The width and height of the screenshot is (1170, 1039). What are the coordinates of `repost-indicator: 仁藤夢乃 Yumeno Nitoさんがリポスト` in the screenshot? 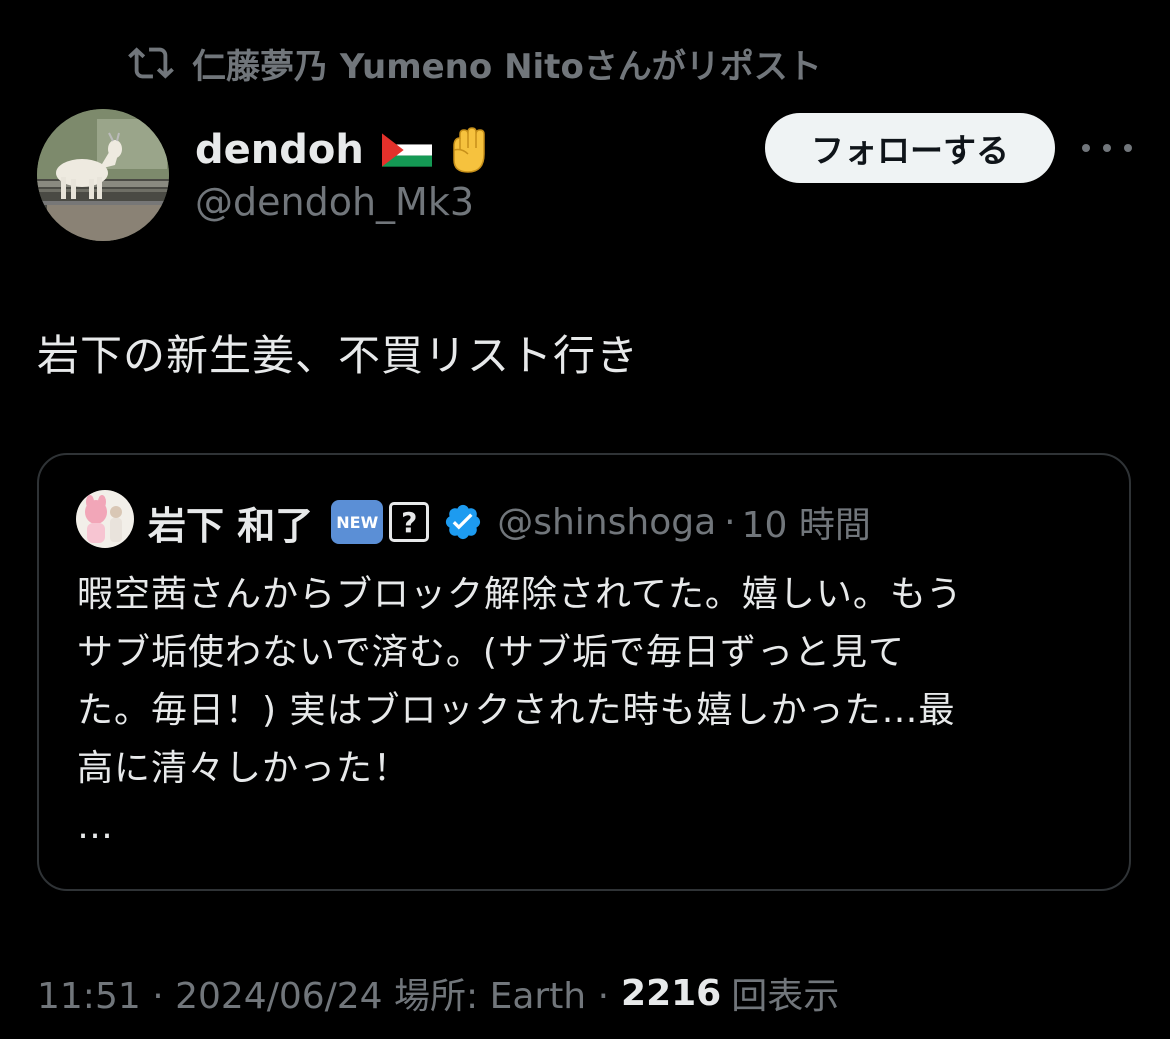 It's located at (475, 63).